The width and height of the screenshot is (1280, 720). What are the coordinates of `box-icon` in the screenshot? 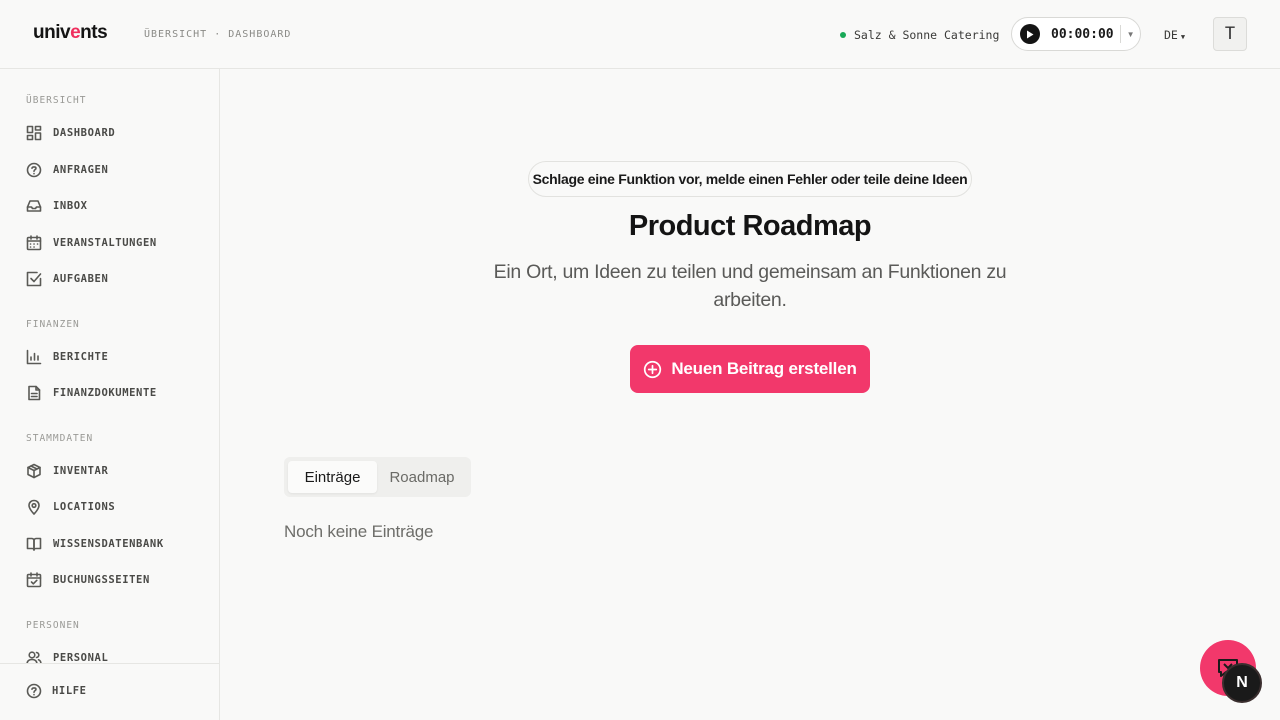 It's located at (34, 471).